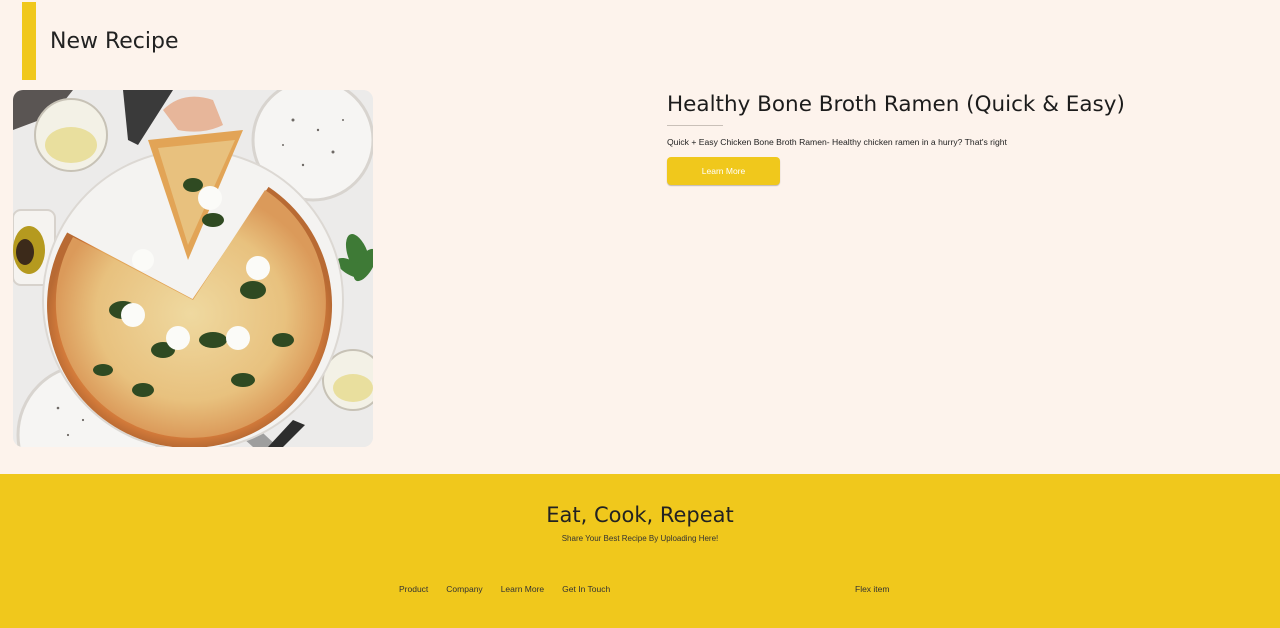  I want to click on footer-nav: Product Company Learn More Get In Touch, so click(504, 589).